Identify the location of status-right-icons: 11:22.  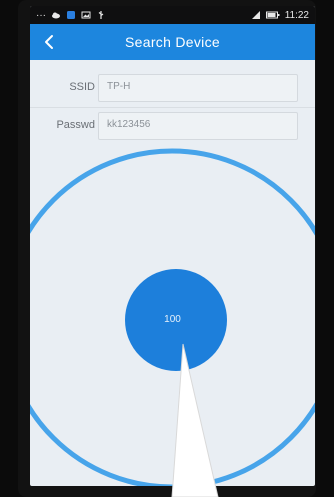
(280, 15).